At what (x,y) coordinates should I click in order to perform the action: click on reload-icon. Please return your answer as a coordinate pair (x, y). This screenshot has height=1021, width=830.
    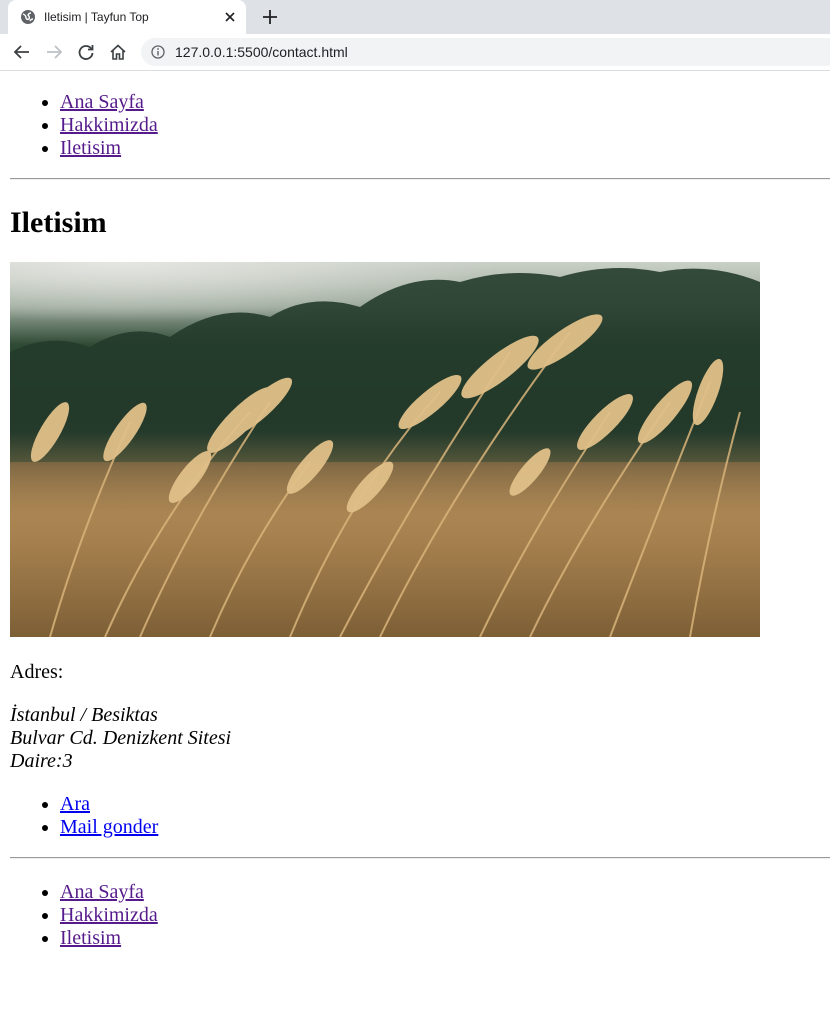
    Looking at the image, I should click on (86, 52).